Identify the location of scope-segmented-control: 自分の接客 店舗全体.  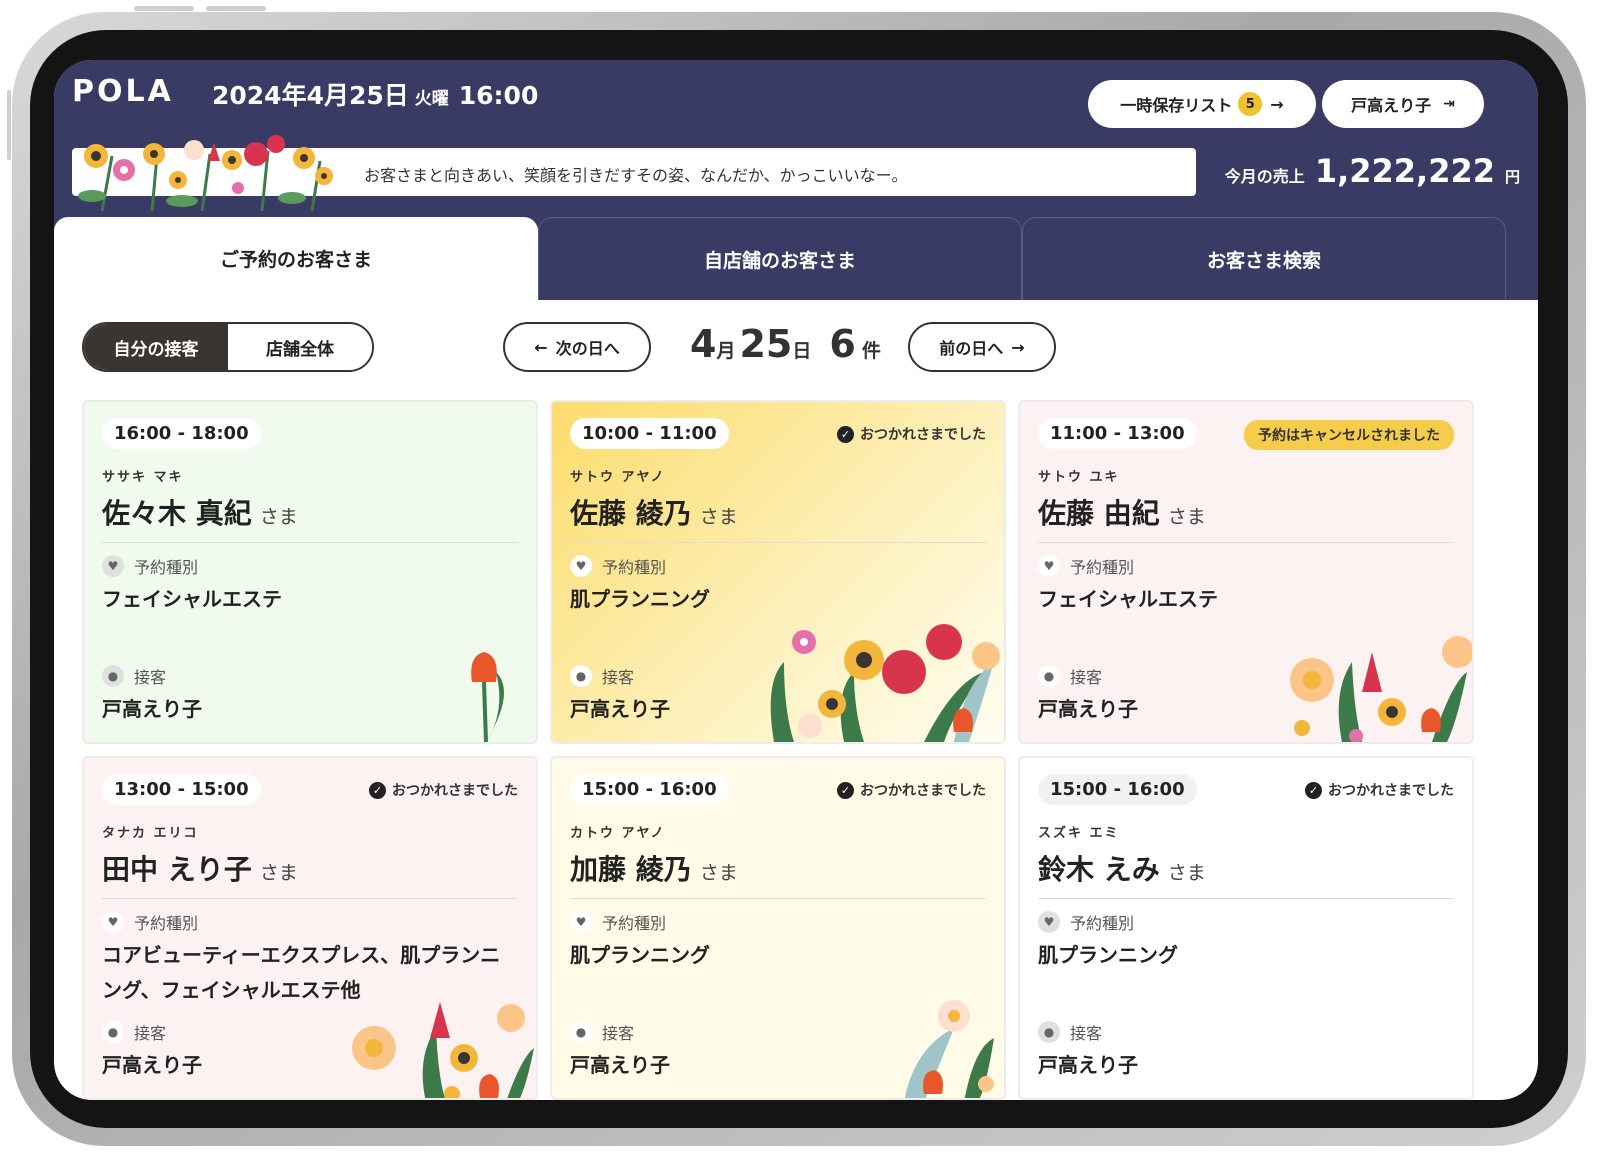
(228, 347).